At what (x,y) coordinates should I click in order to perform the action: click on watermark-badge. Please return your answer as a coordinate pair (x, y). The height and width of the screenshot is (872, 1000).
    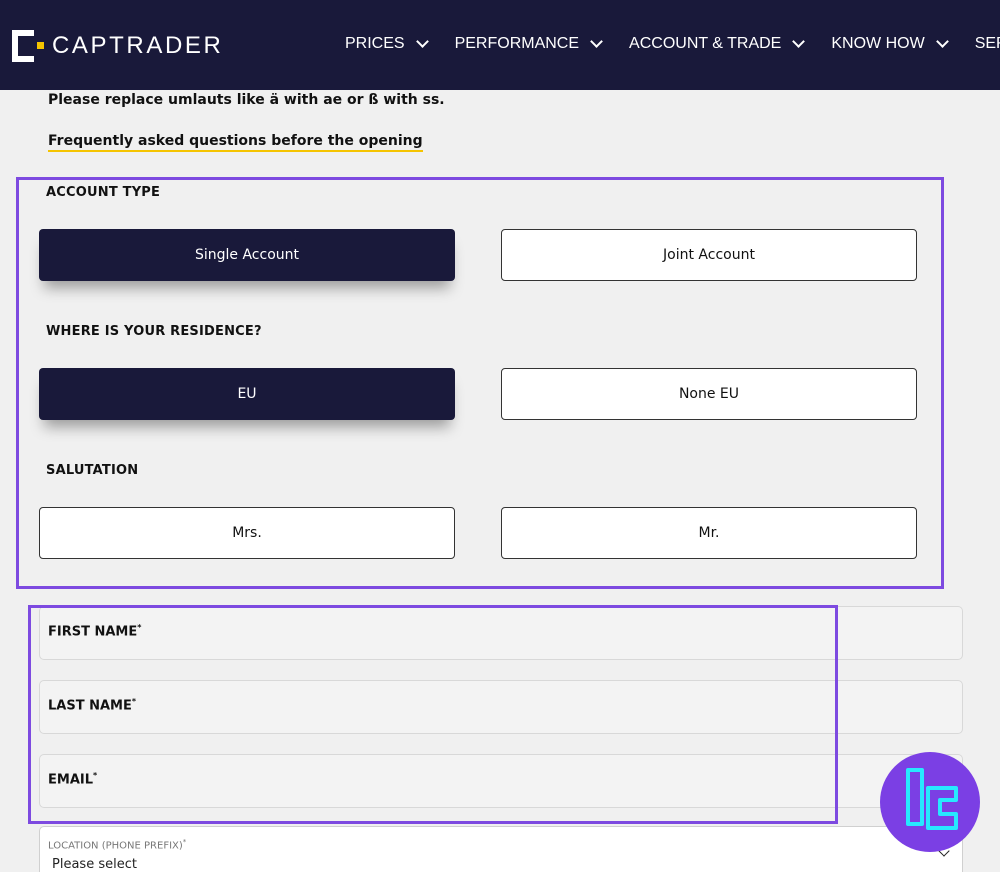
    Looking at the image, I should click on (930, 802).